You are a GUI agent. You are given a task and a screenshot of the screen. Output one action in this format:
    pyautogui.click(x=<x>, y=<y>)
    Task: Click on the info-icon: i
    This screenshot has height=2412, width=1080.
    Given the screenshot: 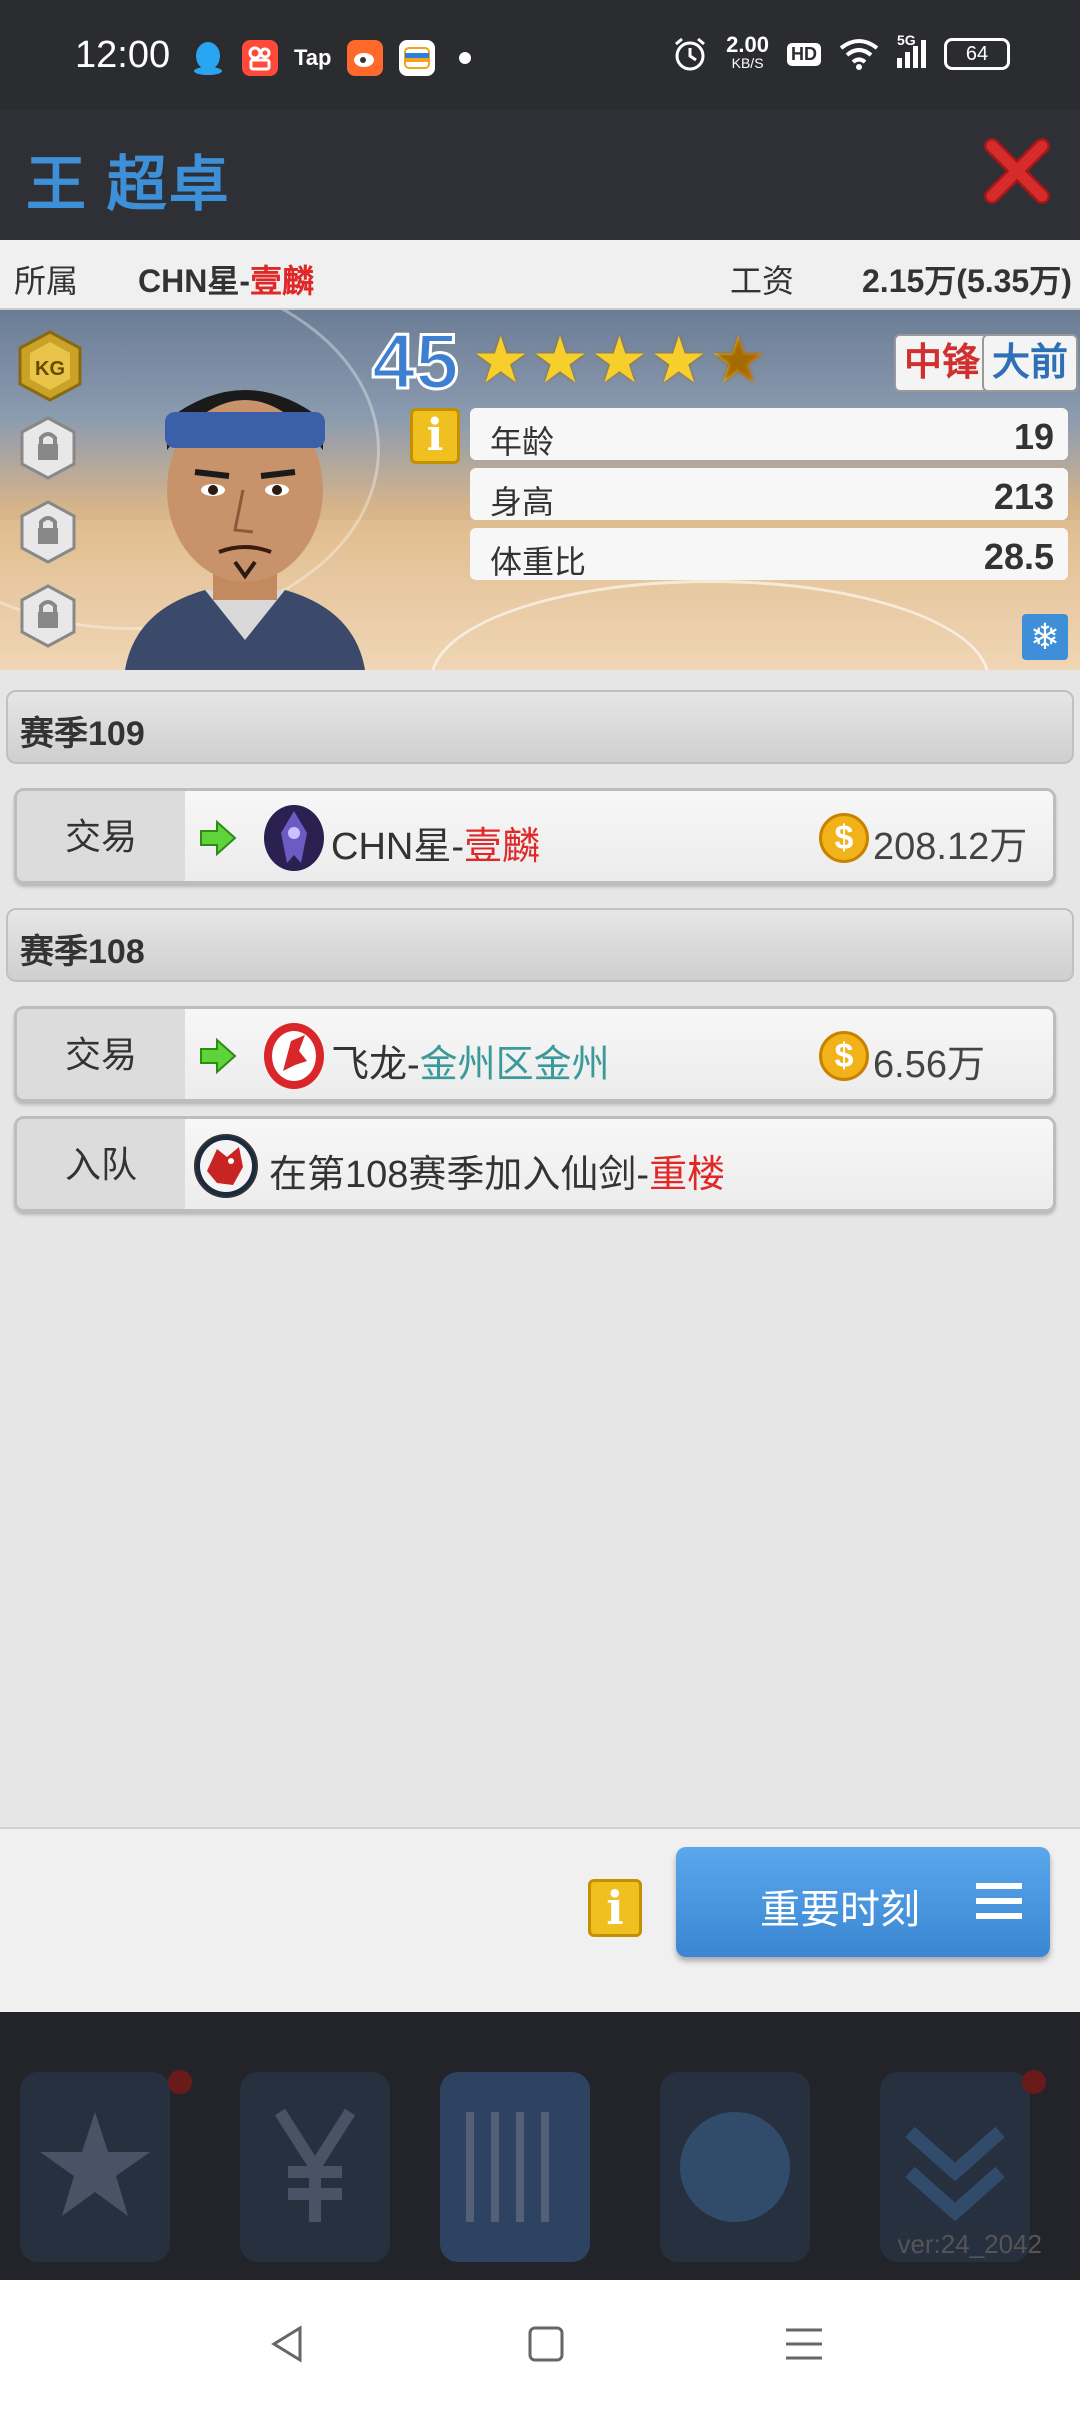 What is the action you would take?
    pyautogui.click(x=435, y=436)
    